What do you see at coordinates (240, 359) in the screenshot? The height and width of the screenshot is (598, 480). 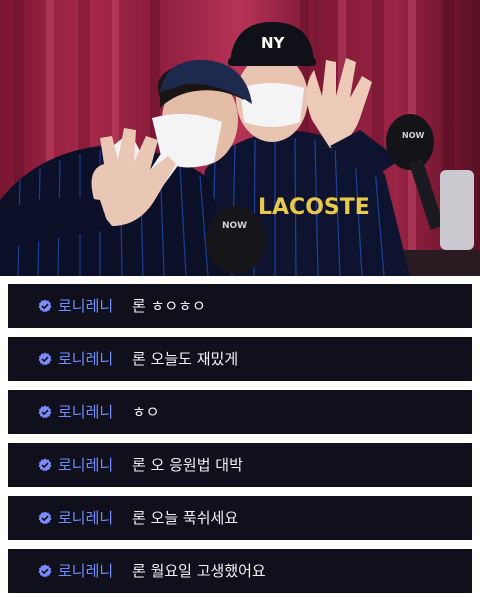 I see `chat-message: 로니레니 론 오늘도 재밌게` at bounding box center [240, 359].